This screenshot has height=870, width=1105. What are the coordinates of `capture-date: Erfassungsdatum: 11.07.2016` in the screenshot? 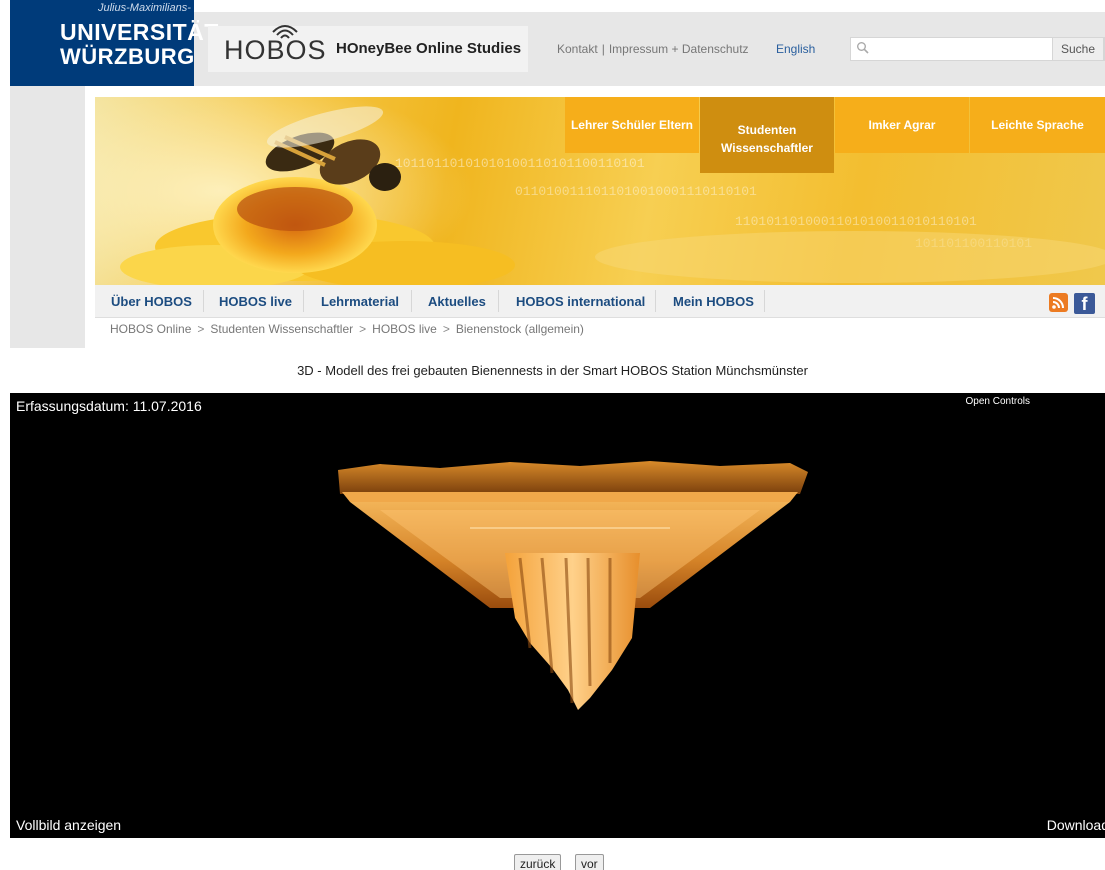 It's located at (109, 406).